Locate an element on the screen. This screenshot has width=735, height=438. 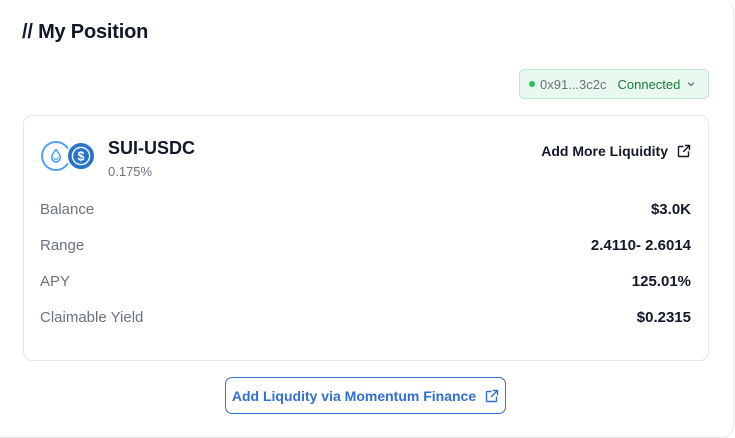
token-pair-icons: $ is located at coordinates (69, 157).